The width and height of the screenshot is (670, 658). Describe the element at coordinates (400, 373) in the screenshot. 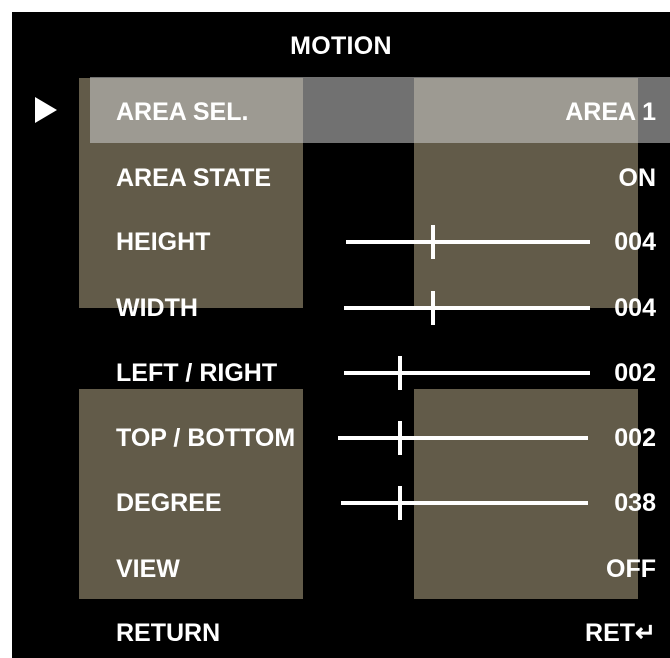

I see `left-right-slider-thumb` at that location.